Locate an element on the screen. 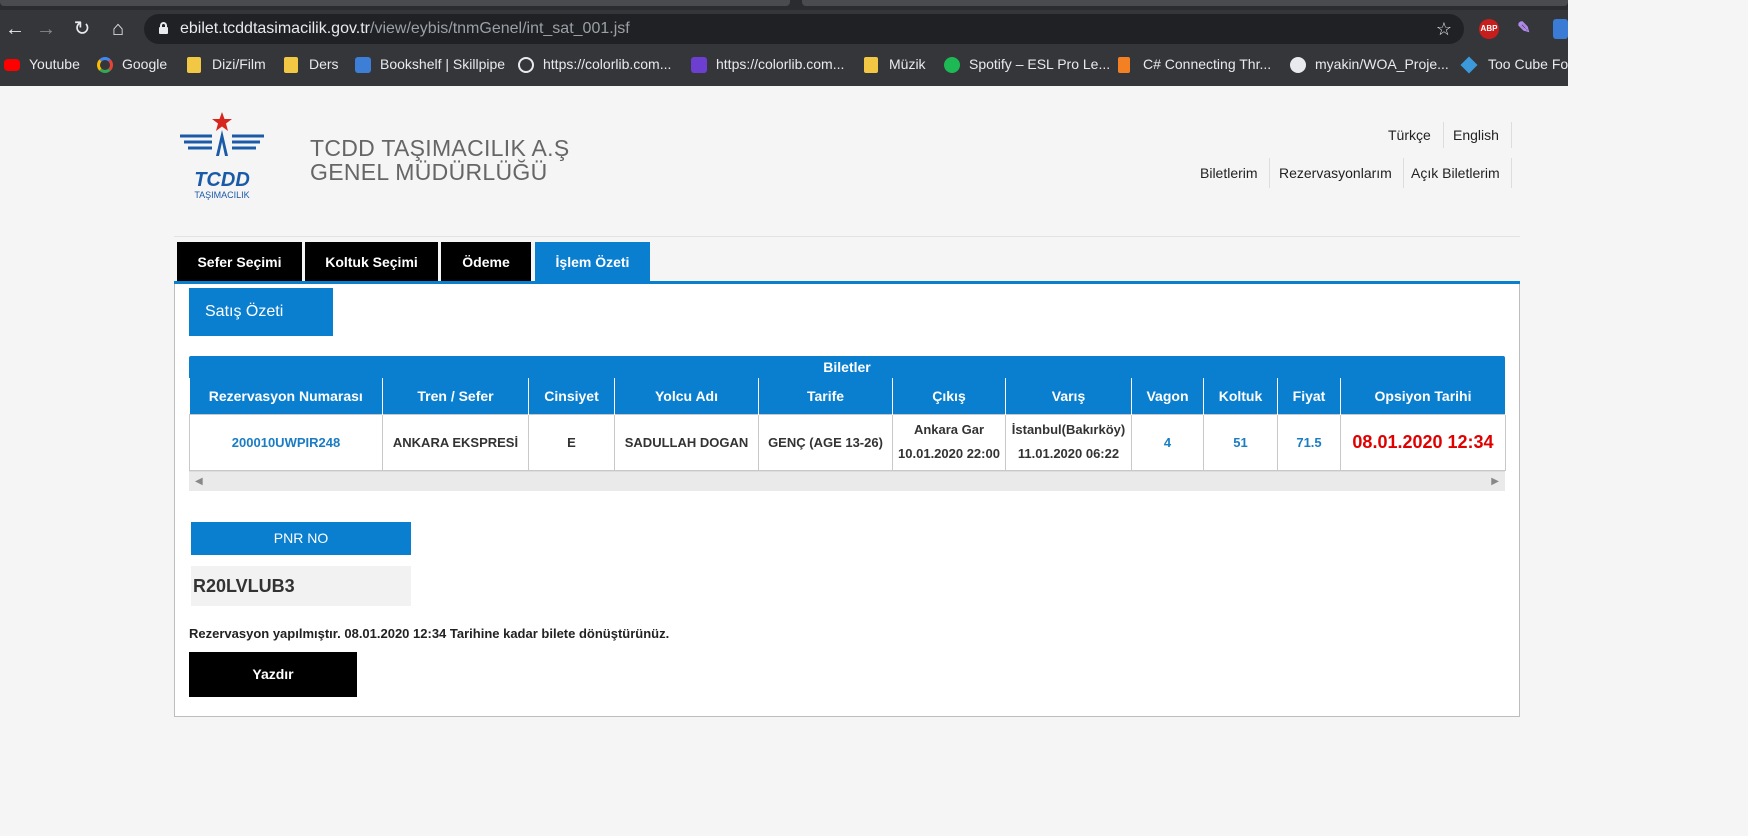 The width and height of the screenshot is (1748, 836). col-tarife: Tarife is located at coordinates (825, 396).